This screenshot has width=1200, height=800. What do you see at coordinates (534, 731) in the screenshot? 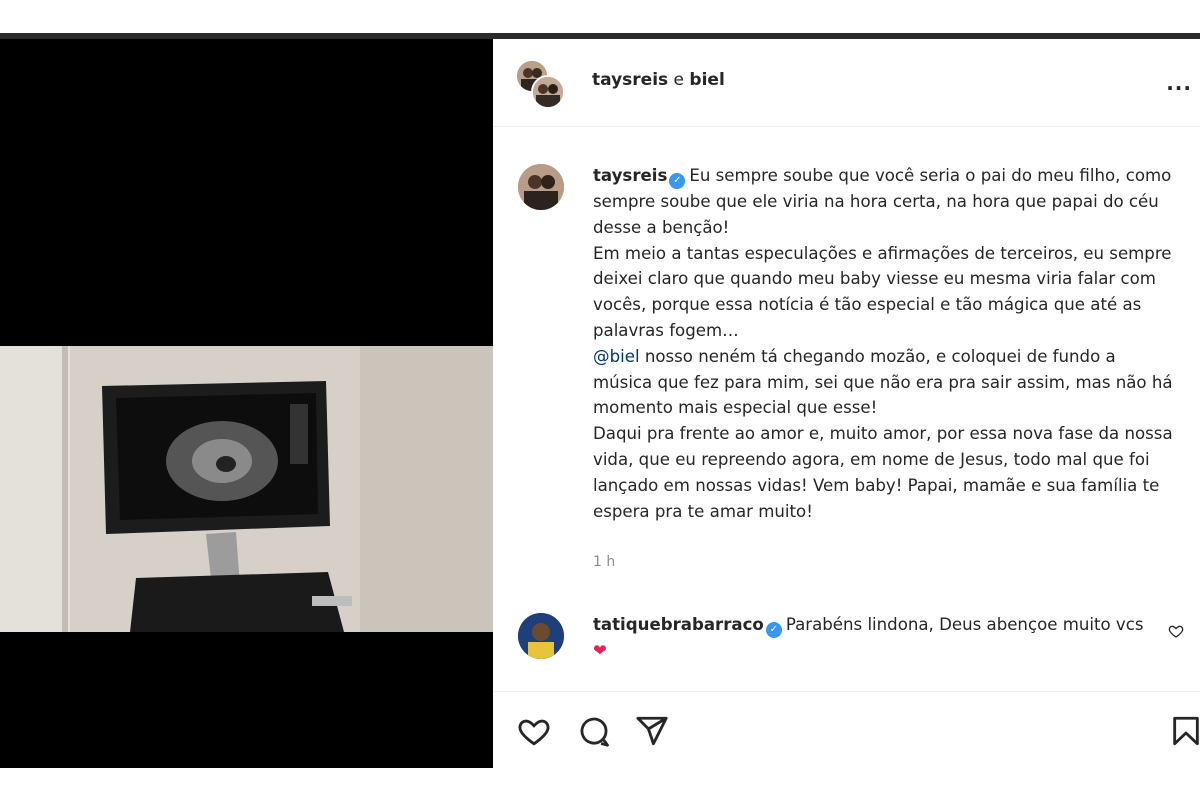
I see `heart-outline-icon` at bounding box center [534, 731].